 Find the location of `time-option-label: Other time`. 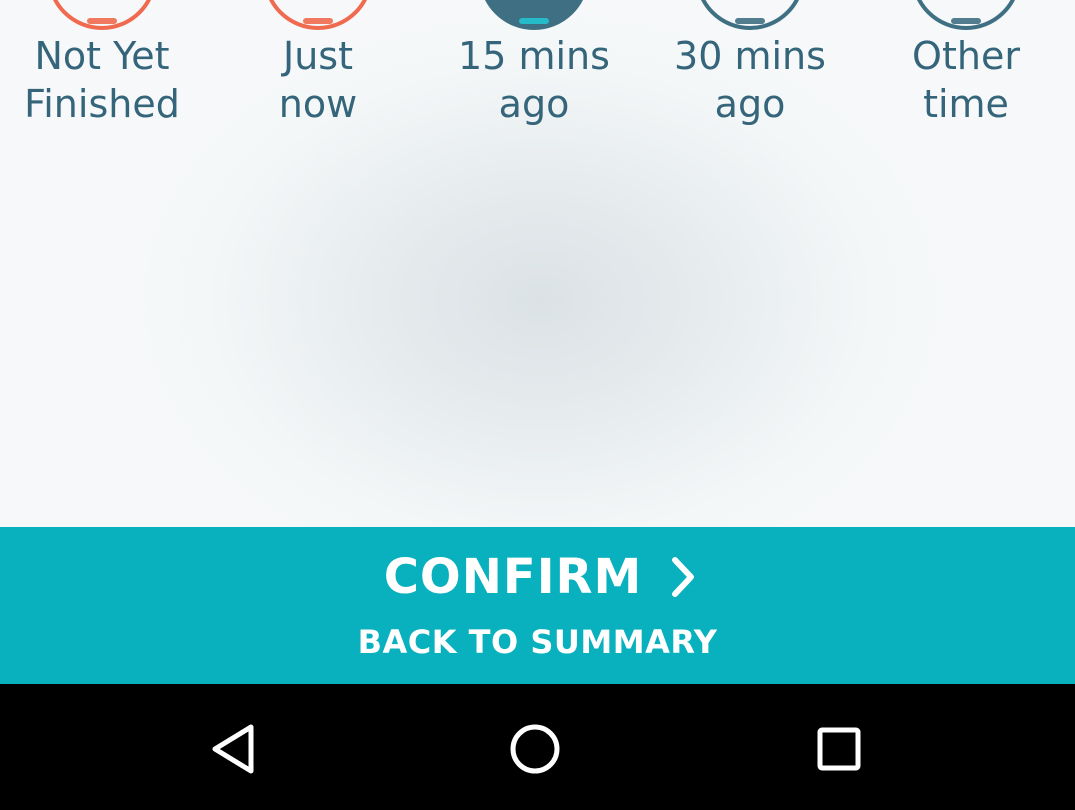

time-option-label: Other time is located at coordinates (966, 80).